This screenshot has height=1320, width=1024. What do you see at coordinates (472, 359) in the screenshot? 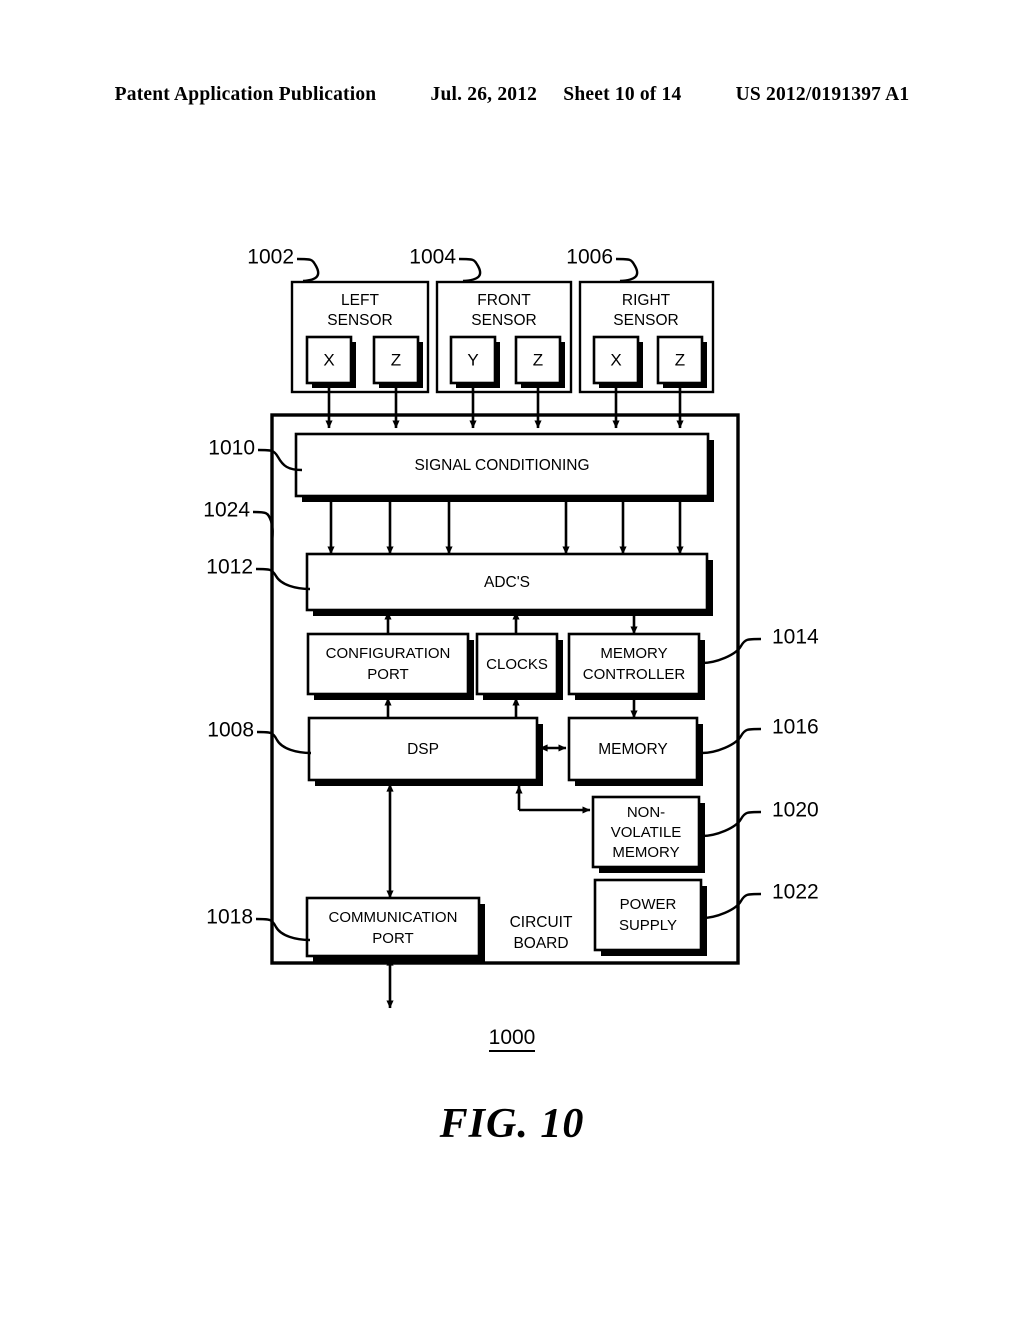
I see `sensor-front-axis-y: Y` at bounding box center [472, 359].